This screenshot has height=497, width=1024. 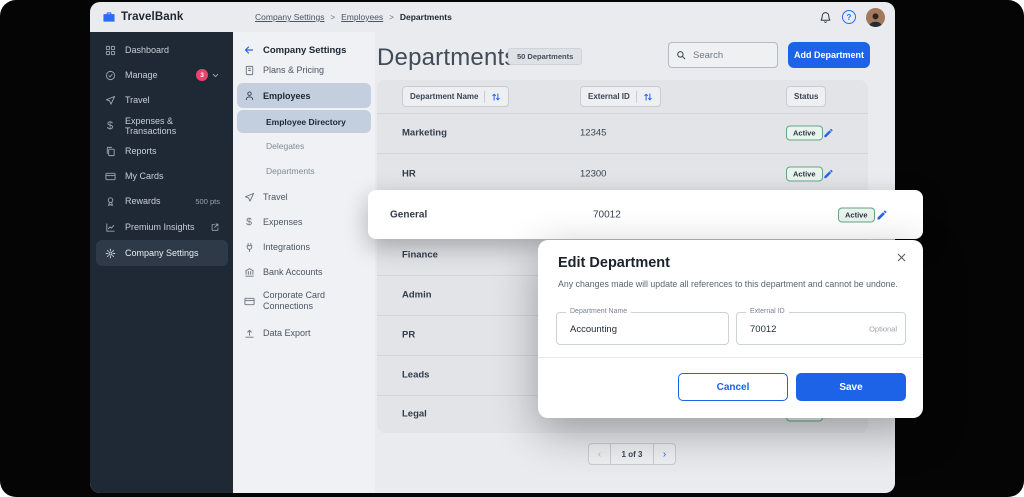 What do you see at coordinates (304, 197) in the screenshot?
I see `settings-item-travel: Travel` at bounding box center [304, 197].